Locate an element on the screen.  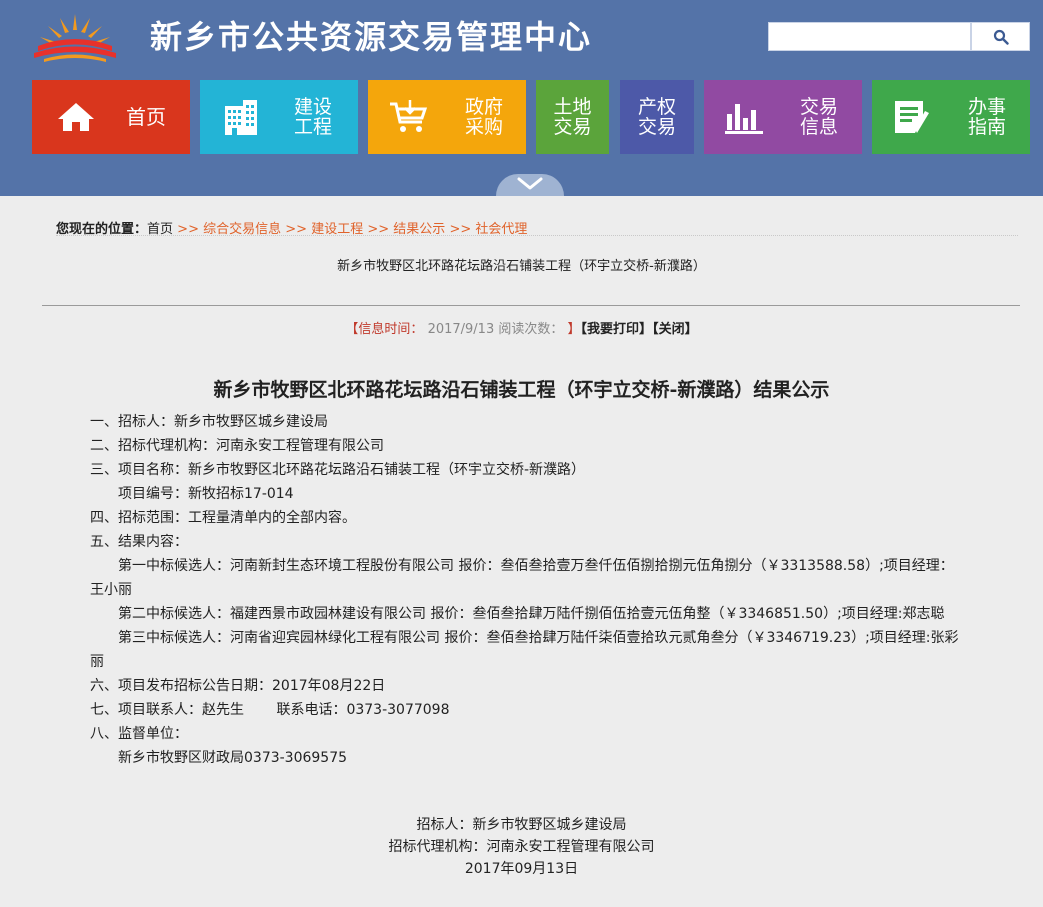
read-count-label: 阅读次数： is located at coordinates (531, 329).